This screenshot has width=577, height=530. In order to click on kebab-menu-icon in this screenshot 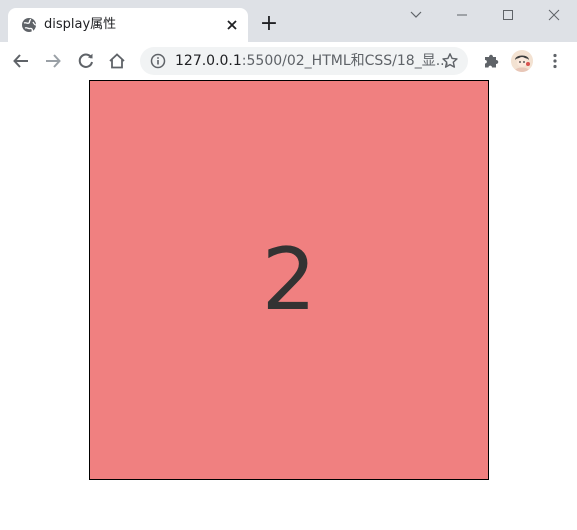, I will do `click(555, 61)`.